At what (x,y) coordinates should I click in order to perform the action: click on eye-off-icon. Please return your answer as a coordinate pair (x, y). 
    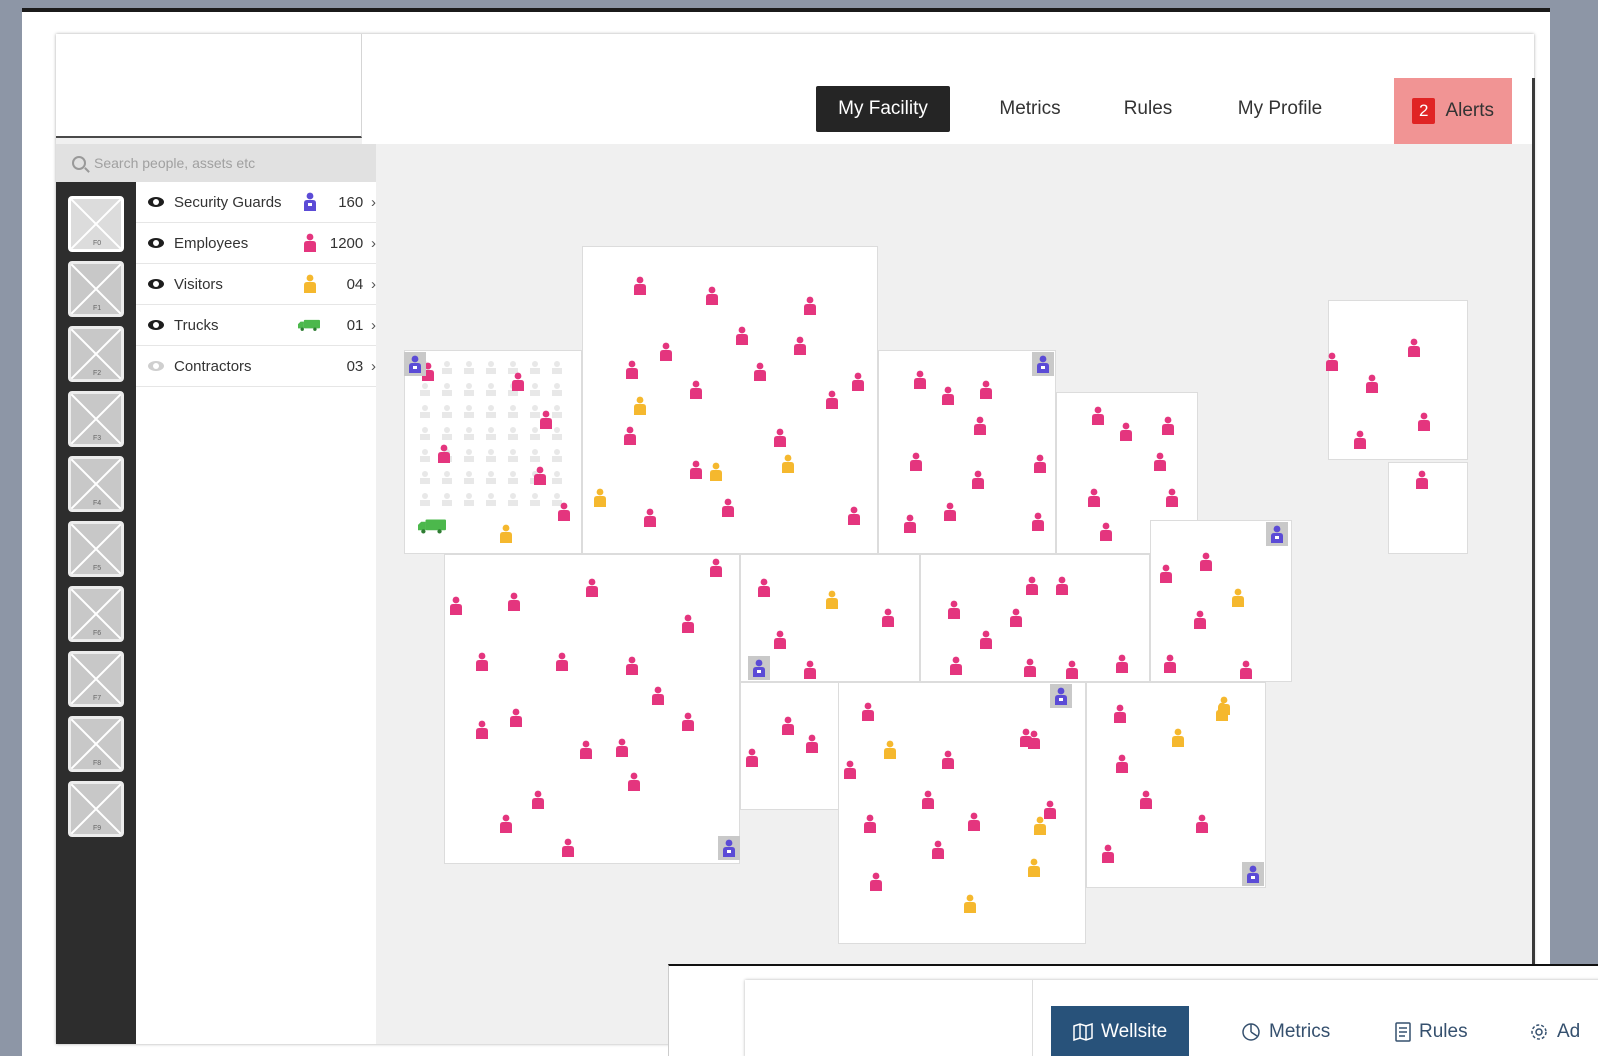
    Looking at the image, I should click on (156, 366).